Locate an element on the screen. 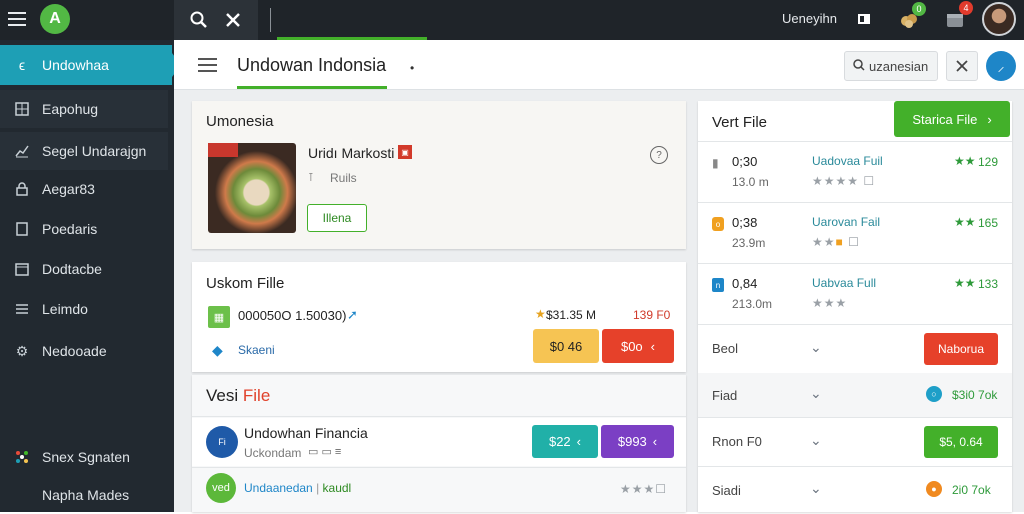 The width and height of the screenshot is (1024, 514). green-action-button: $5, 0.64 is located at coordinates (961, 442).